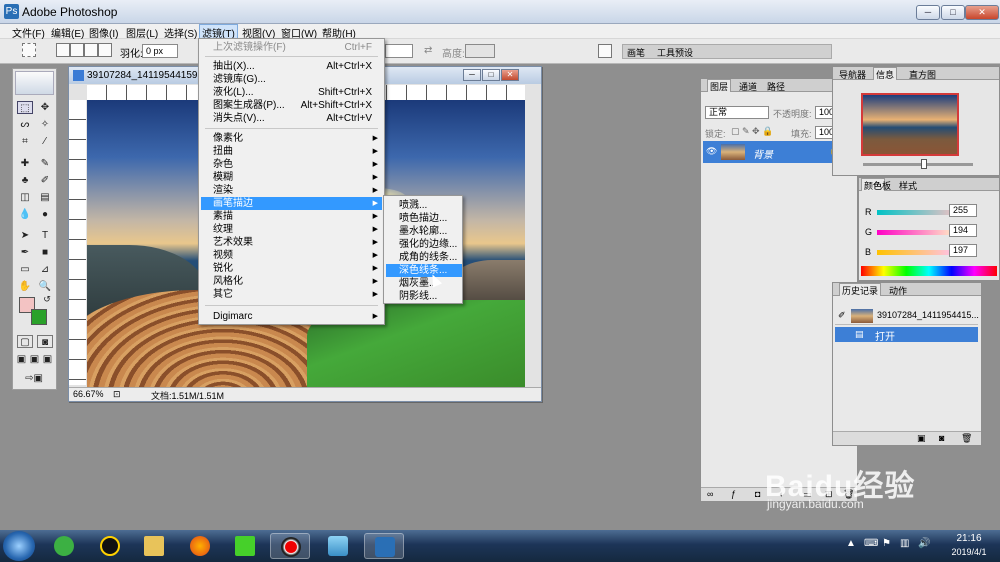 This screenshot has width=1000, height=562. What do you see at coordinates (910, 124) in the screenshot?
I see `navigator-preview` at bounding box center [910, 124].